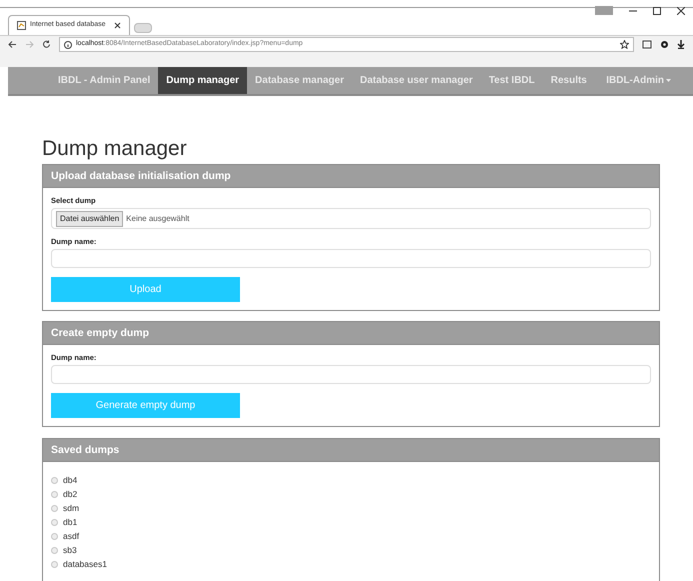 The image size is (693, 581). What do you see at coordinates (568, 80) in the screenshot?
I see `nav-link: Results` at bounding box center [568, 80].